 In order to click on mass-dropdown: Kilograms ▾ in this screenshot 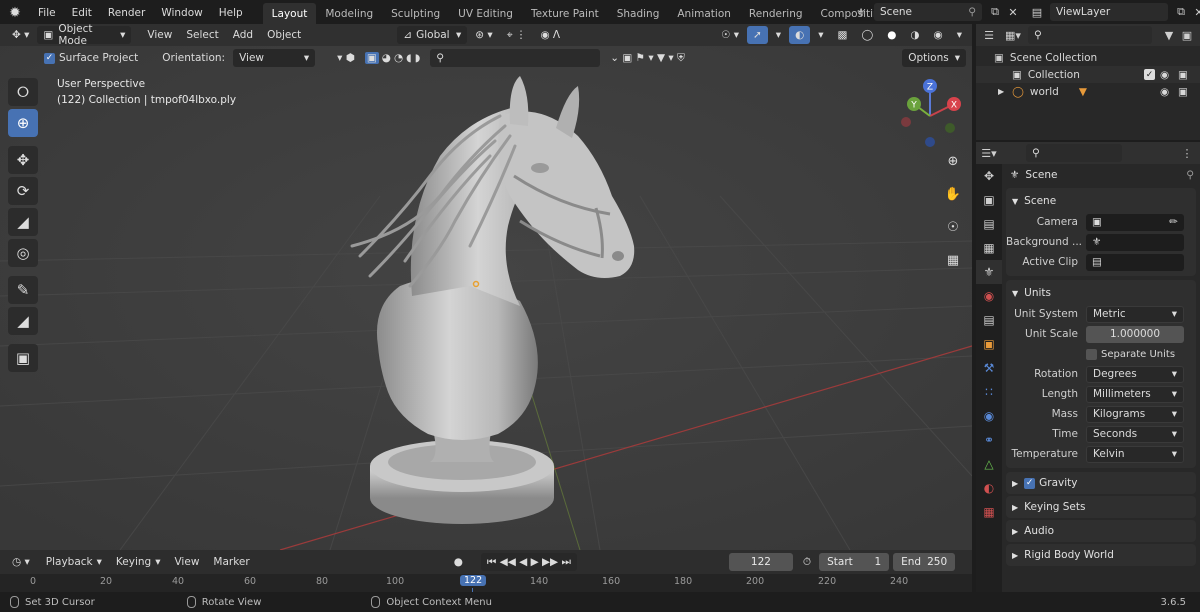, I will do `click(1135, 414)`.